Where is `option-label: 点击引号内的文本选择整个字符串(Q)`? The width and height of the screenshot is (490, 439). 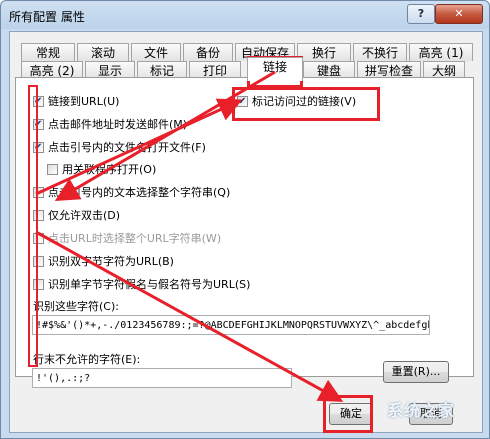
option-label: 点击引号内的文本选择整个字符串(Q) is located at coordinates (139, 192).